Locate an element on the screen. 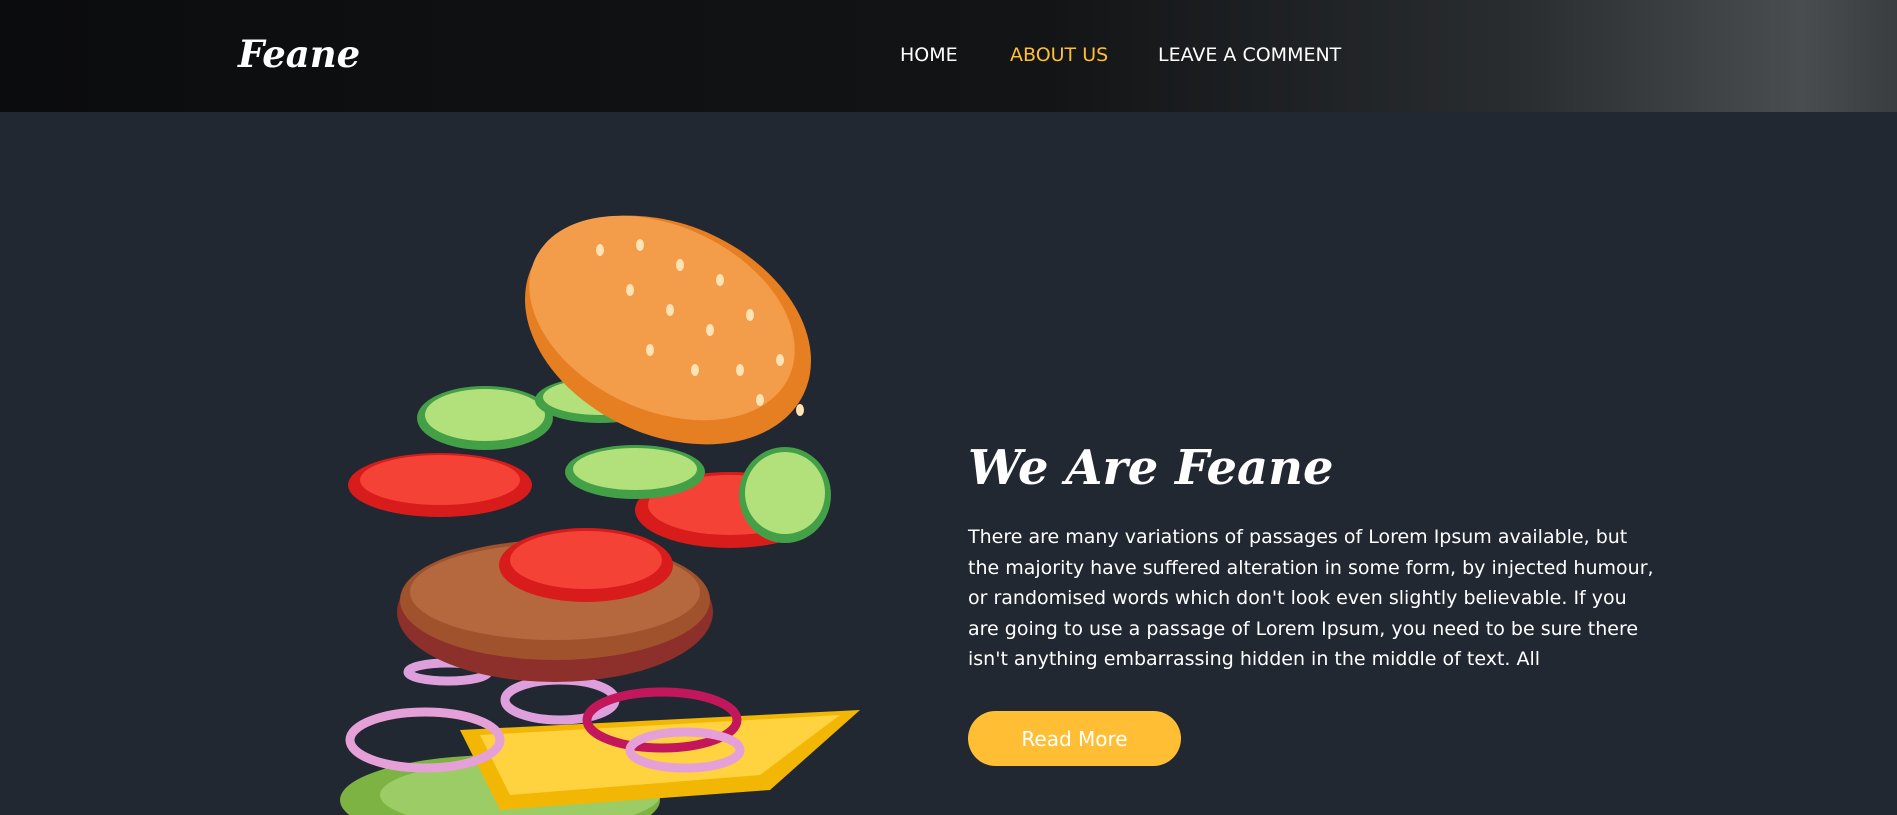 This screenshot has width=1897, height=815. nav-about-us: ABOUT US is located at coordinates (1059, 55).